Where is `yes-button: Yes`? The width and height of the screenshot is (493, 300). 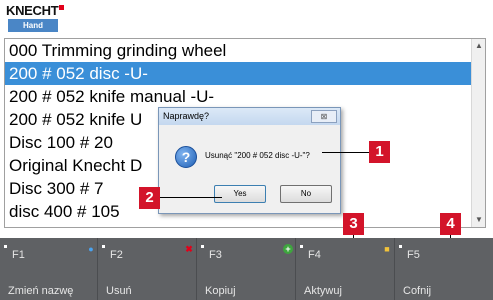 yes-button: Yes is located at coordinates (240, 194).